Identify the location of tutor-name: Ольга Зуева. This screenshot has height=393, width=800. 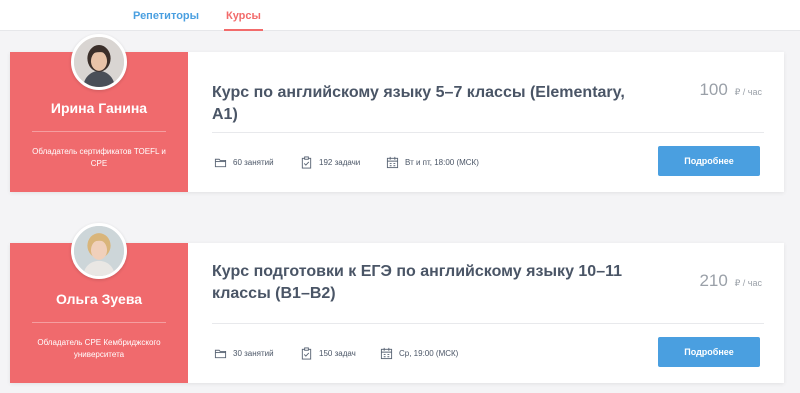
(99, 299).